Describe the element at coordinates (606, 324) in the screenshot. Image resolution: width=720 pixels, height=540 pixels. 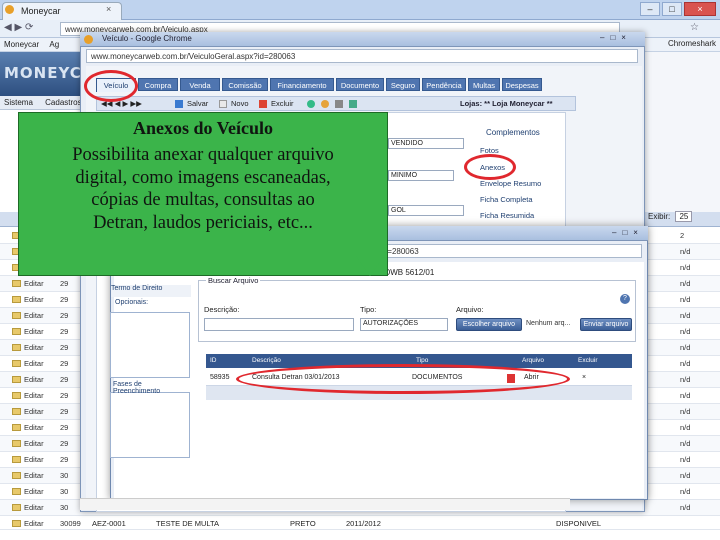
I see `send-file-button: Enviar arquivo` at that location.